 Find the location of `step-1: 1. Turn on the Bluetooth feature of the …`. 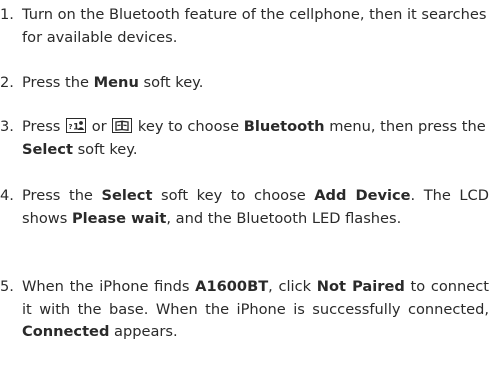

step-1: 1. Turn on the Bluetooth feature of the … is located at coordinates (244, 26).